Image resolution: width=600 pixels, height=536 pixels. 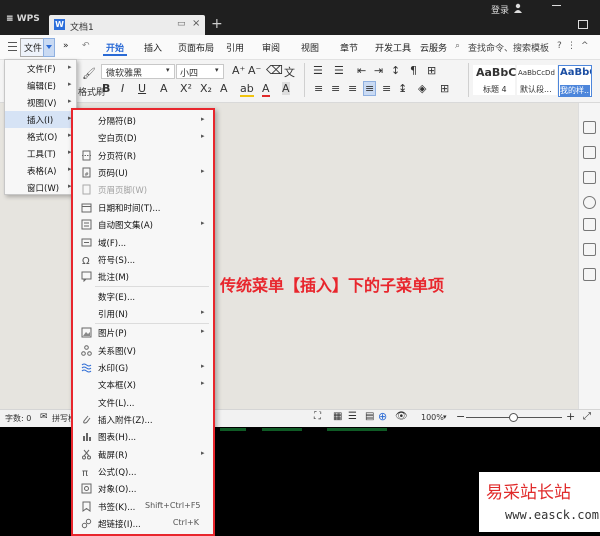 What do you see at coordinates (286, 88) in the screenshot?
I see `char-shading-icon: A` at bounding box center [286, 88].